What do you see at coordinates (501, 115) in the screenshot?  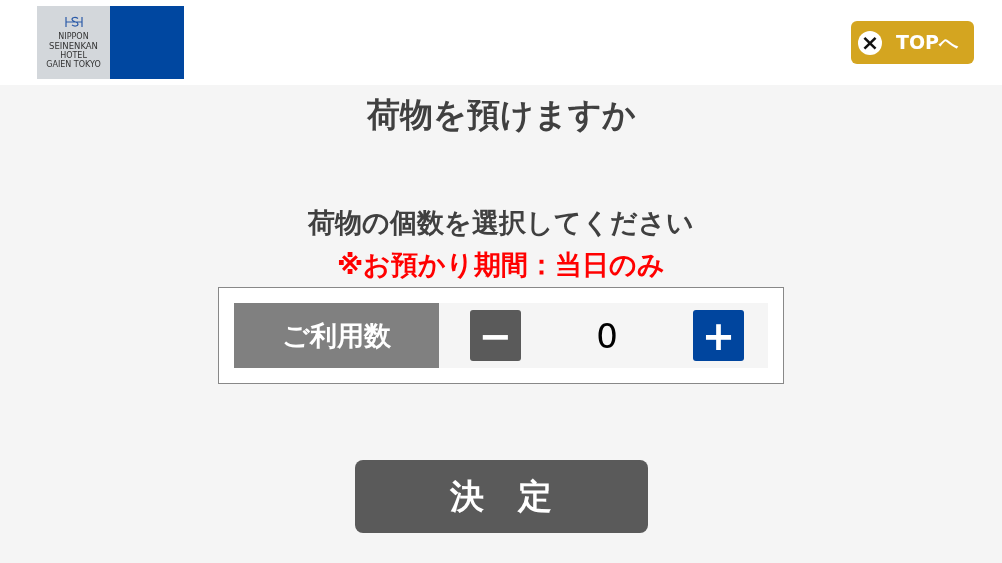 I see `page-title: 荷物を預けますか` at bounding box center [501, 115].